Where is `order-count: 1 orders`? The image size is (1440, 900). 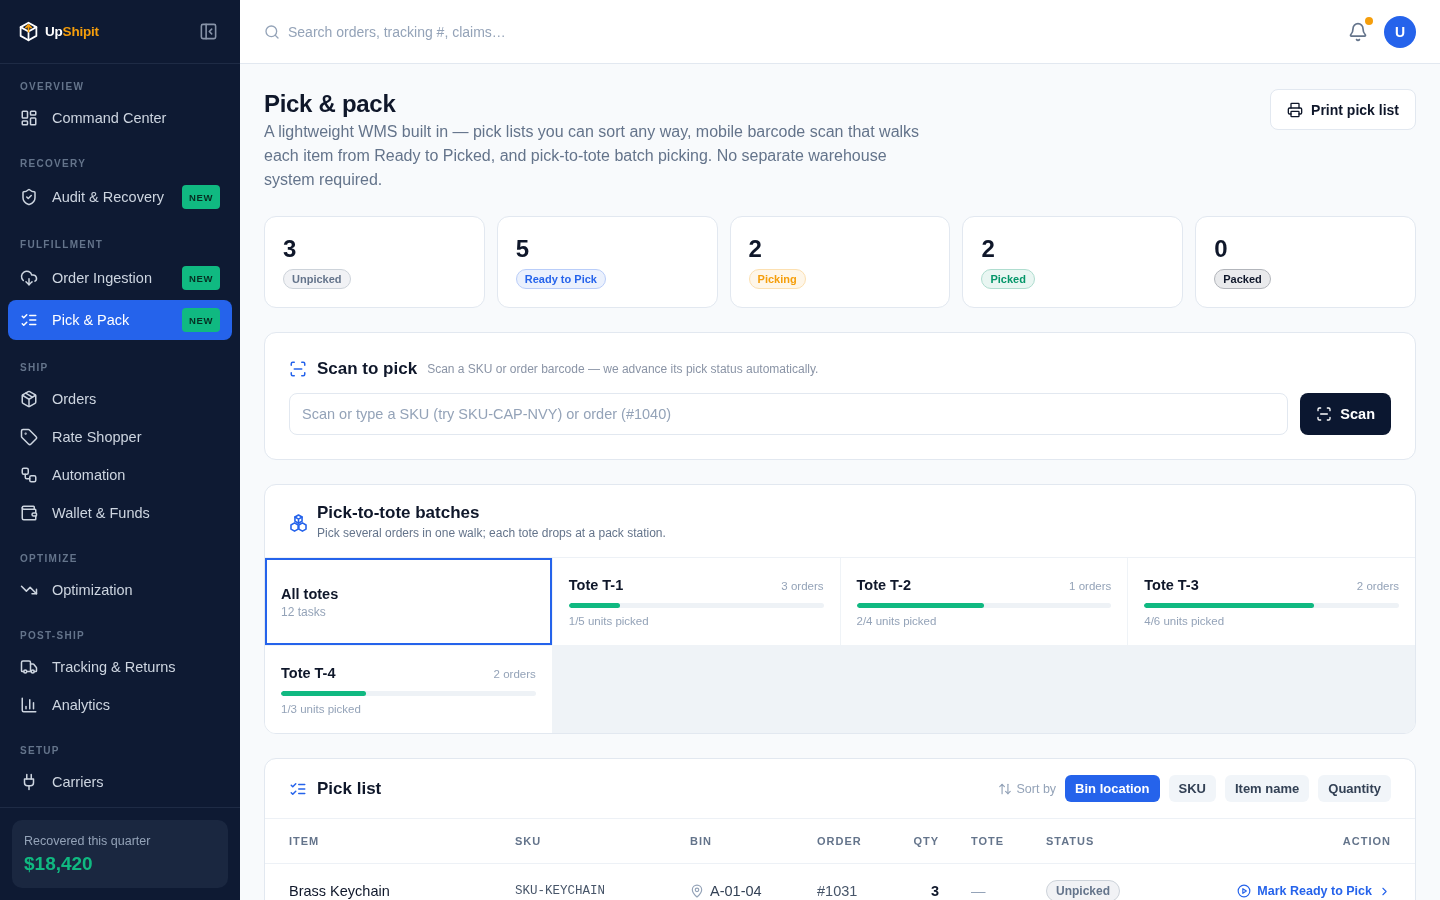
order-count: 1 orders is located at coordinates (1090, 586).